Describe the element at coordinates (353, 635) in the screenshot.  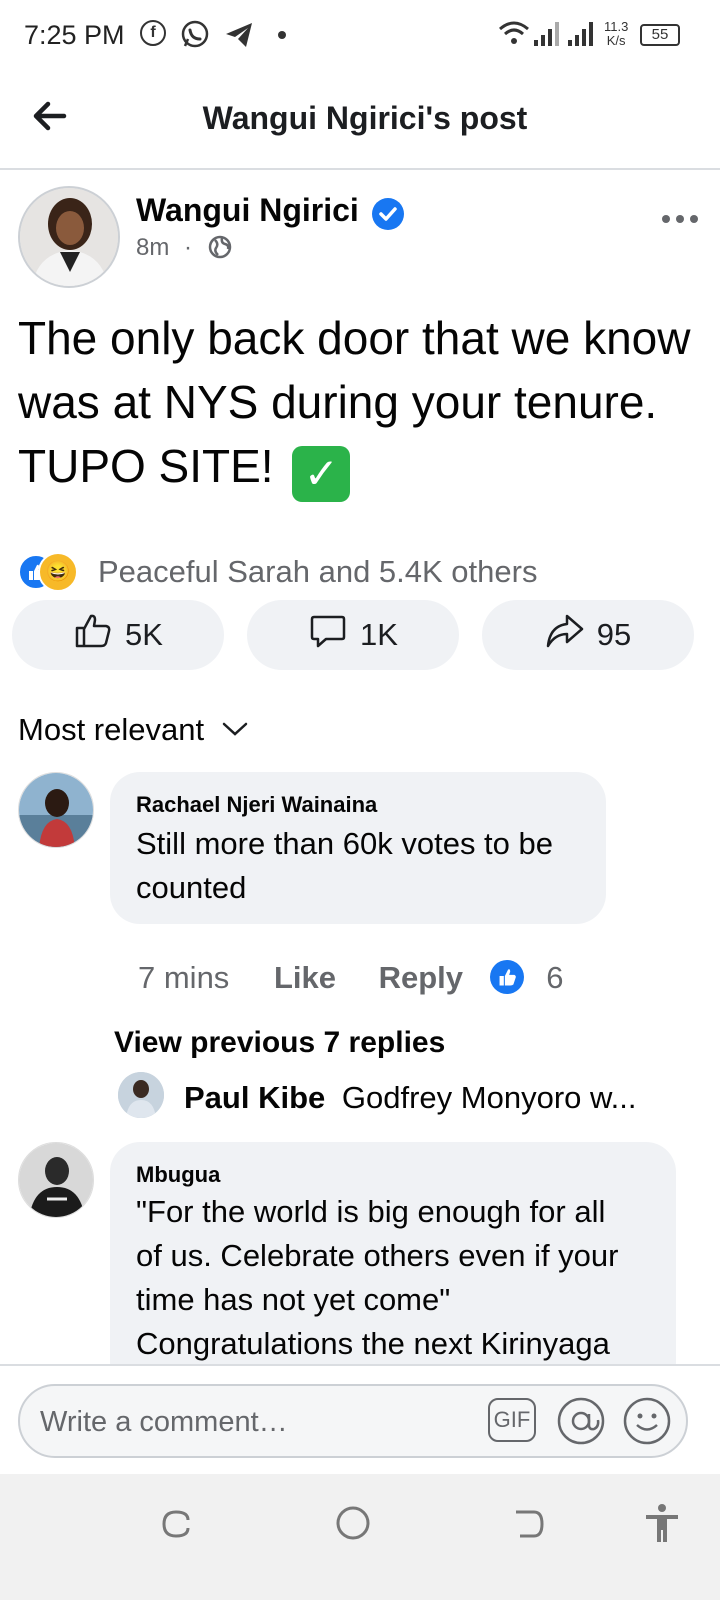
I see `comment-button: 1K` at that location.